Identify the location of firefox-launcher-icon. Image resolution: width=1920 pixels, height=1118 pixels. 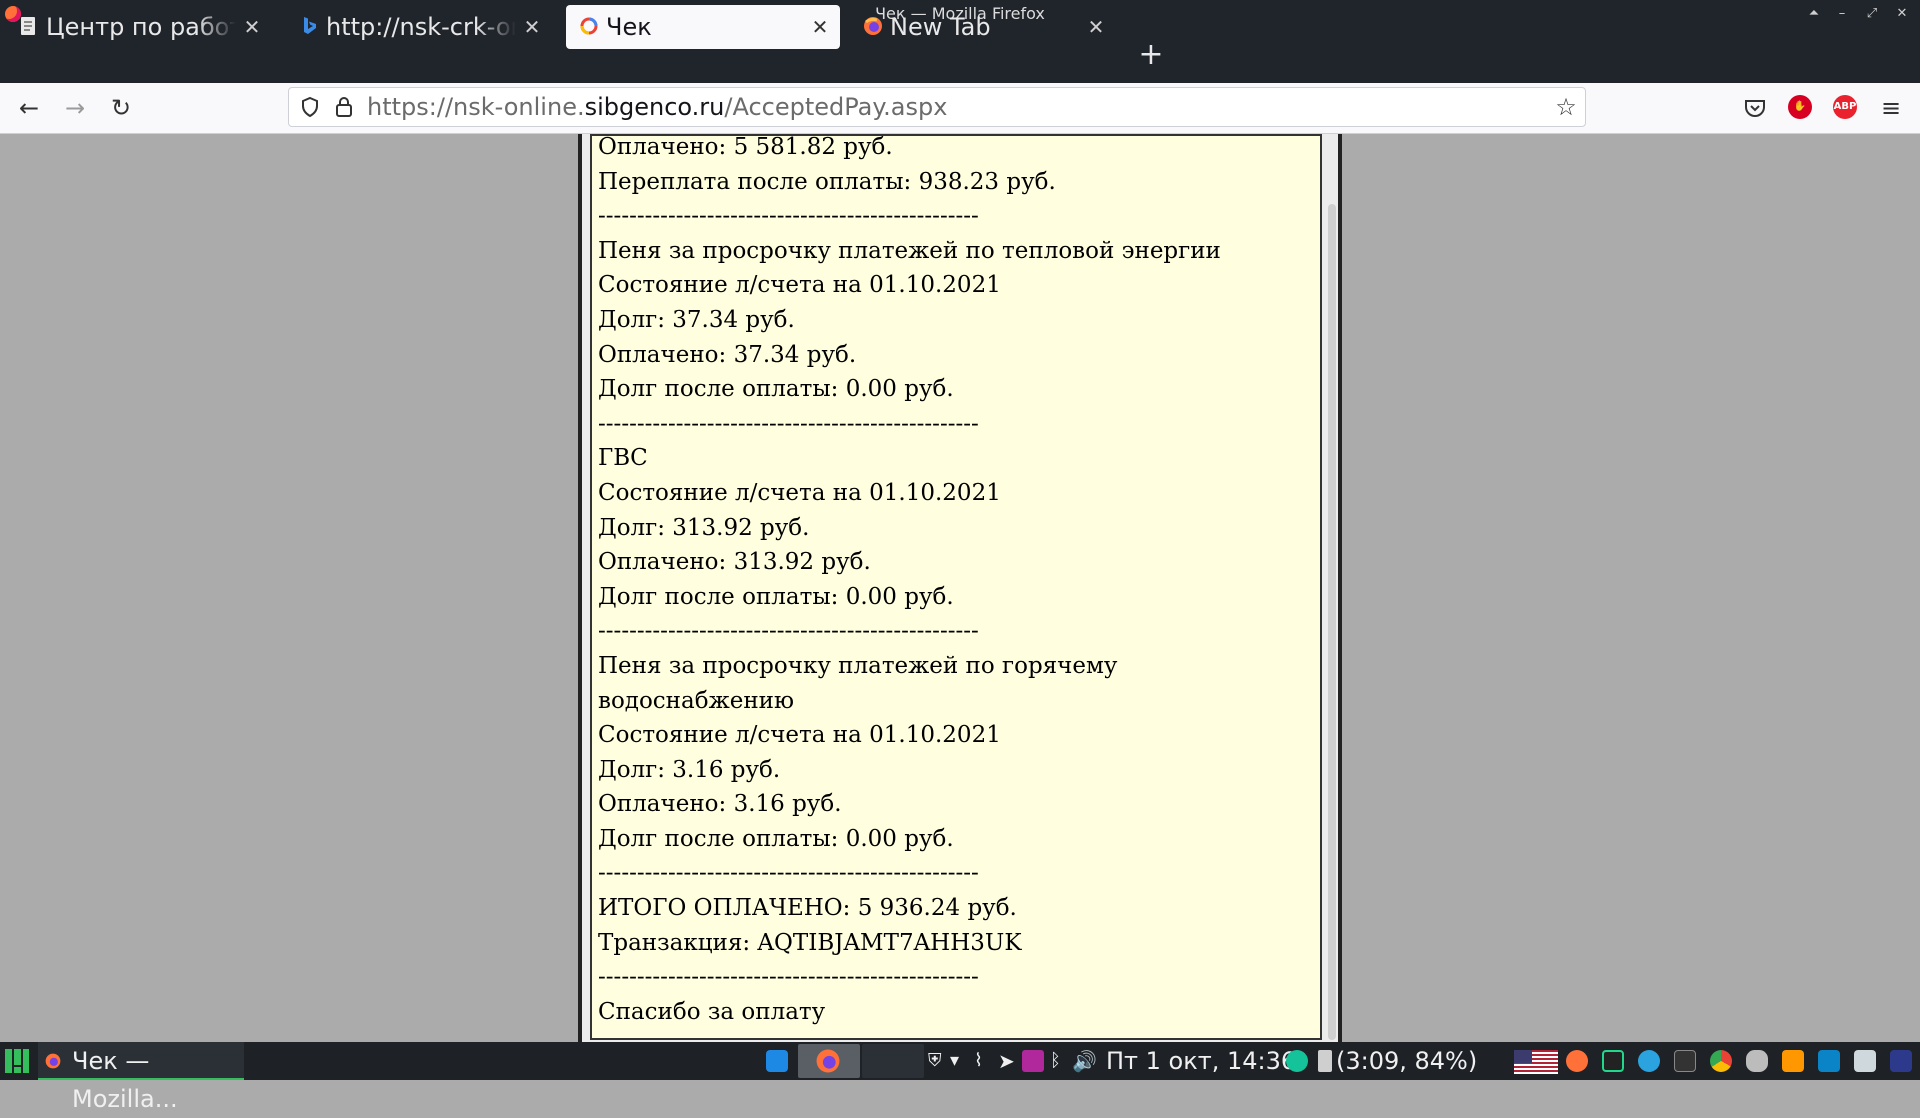
(1577, 1061).